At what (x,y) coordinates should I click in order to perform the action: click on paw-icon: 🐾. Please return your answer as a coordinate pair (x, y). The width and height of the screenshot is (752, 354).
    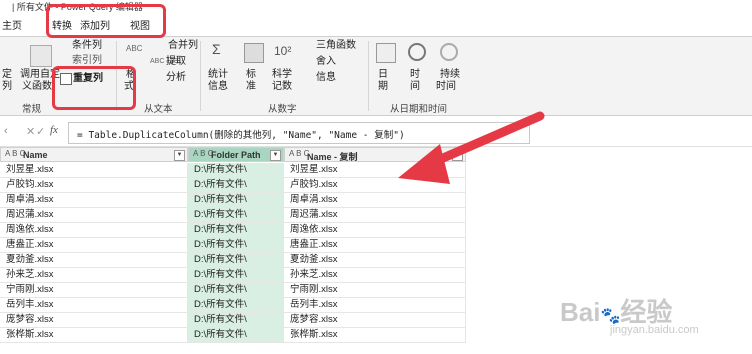
    Looking at the image, I should click on (610, 316).